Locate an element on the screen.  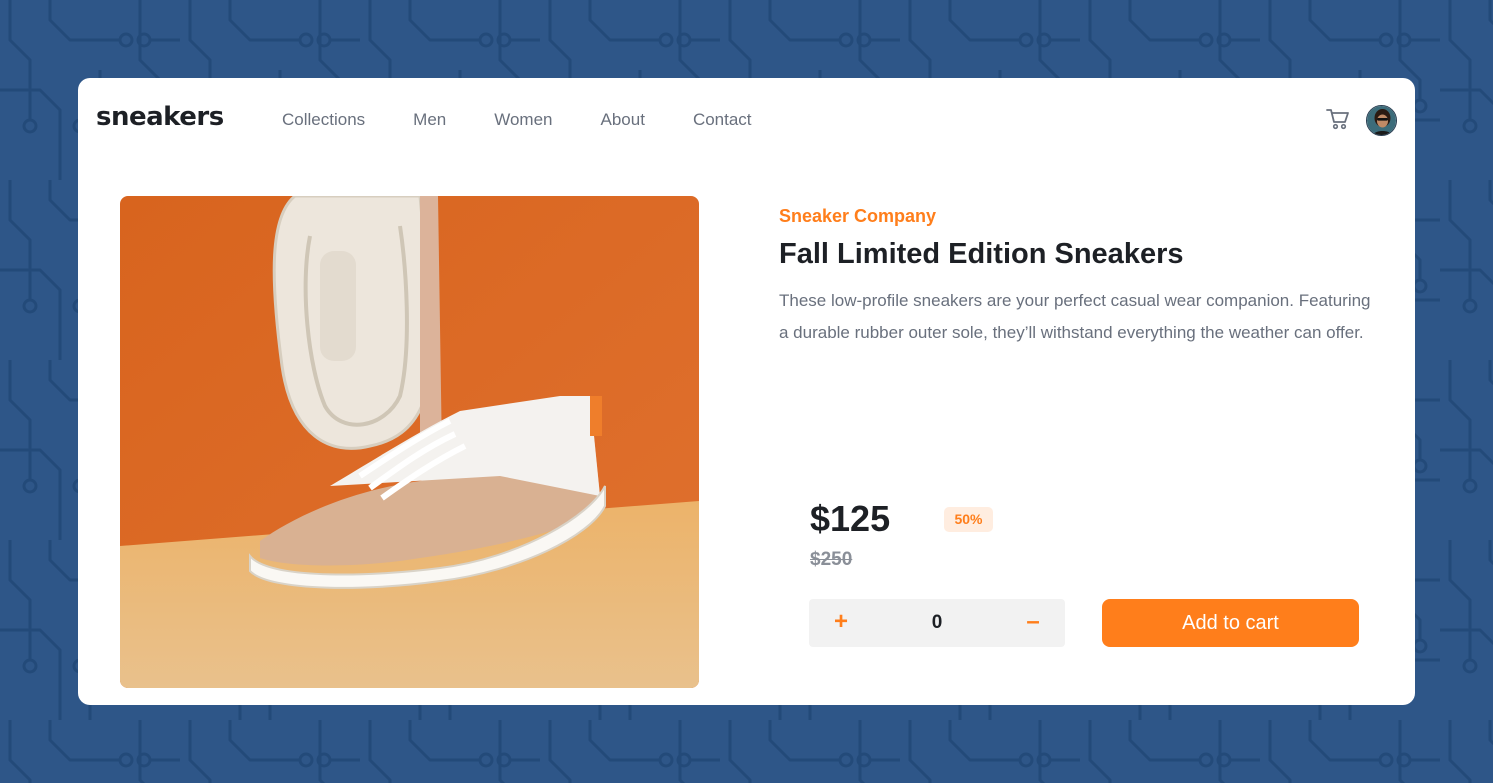
current-price: $125 is located at coordinates (850, 518).